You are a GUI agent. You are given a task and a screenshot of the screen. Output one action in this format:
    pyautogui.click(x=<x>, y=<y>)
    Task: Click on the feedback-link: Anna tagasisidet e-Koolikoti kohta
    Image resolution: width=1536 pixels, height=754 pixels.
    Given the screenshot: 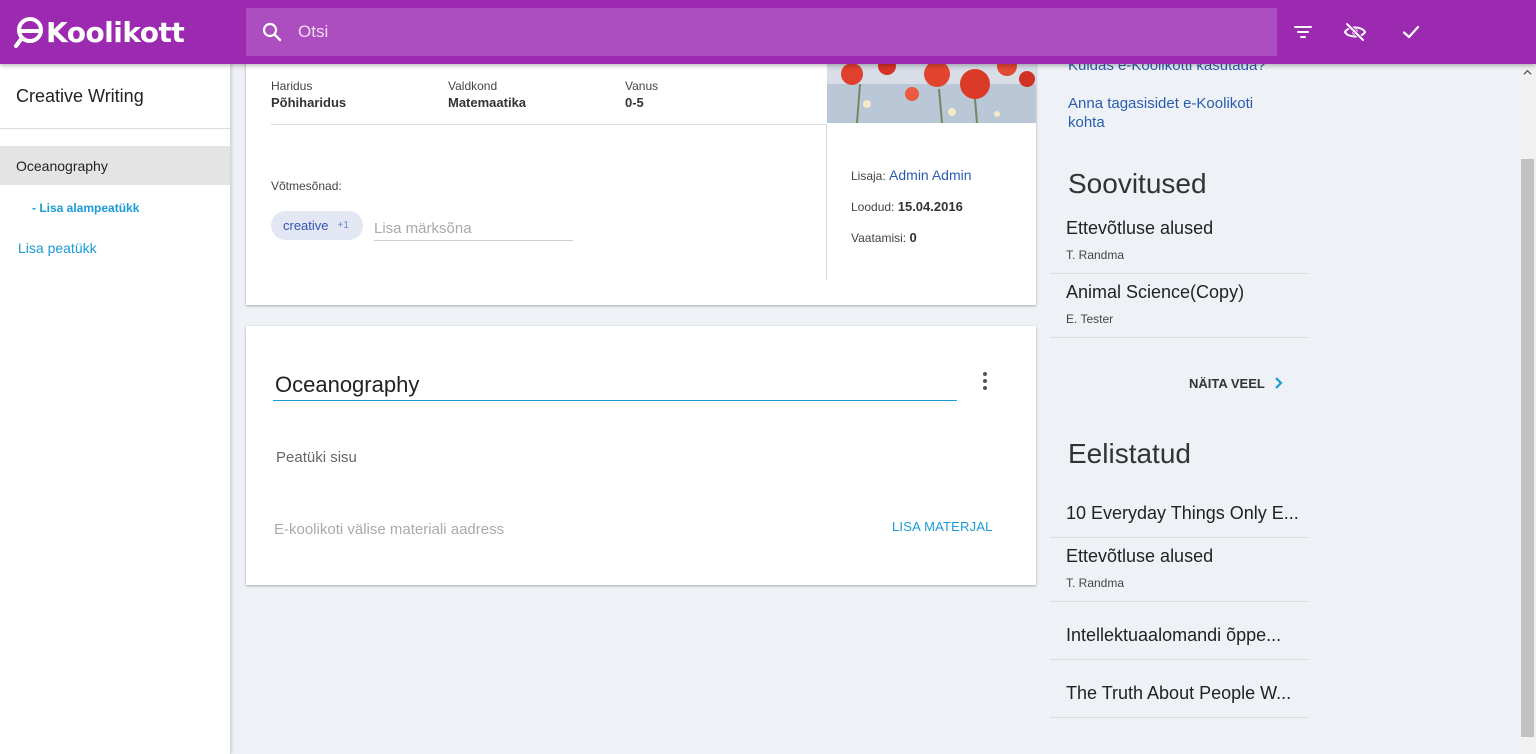 What is the action you would take?
    pyautogui.click(x=1175, y=113)
    